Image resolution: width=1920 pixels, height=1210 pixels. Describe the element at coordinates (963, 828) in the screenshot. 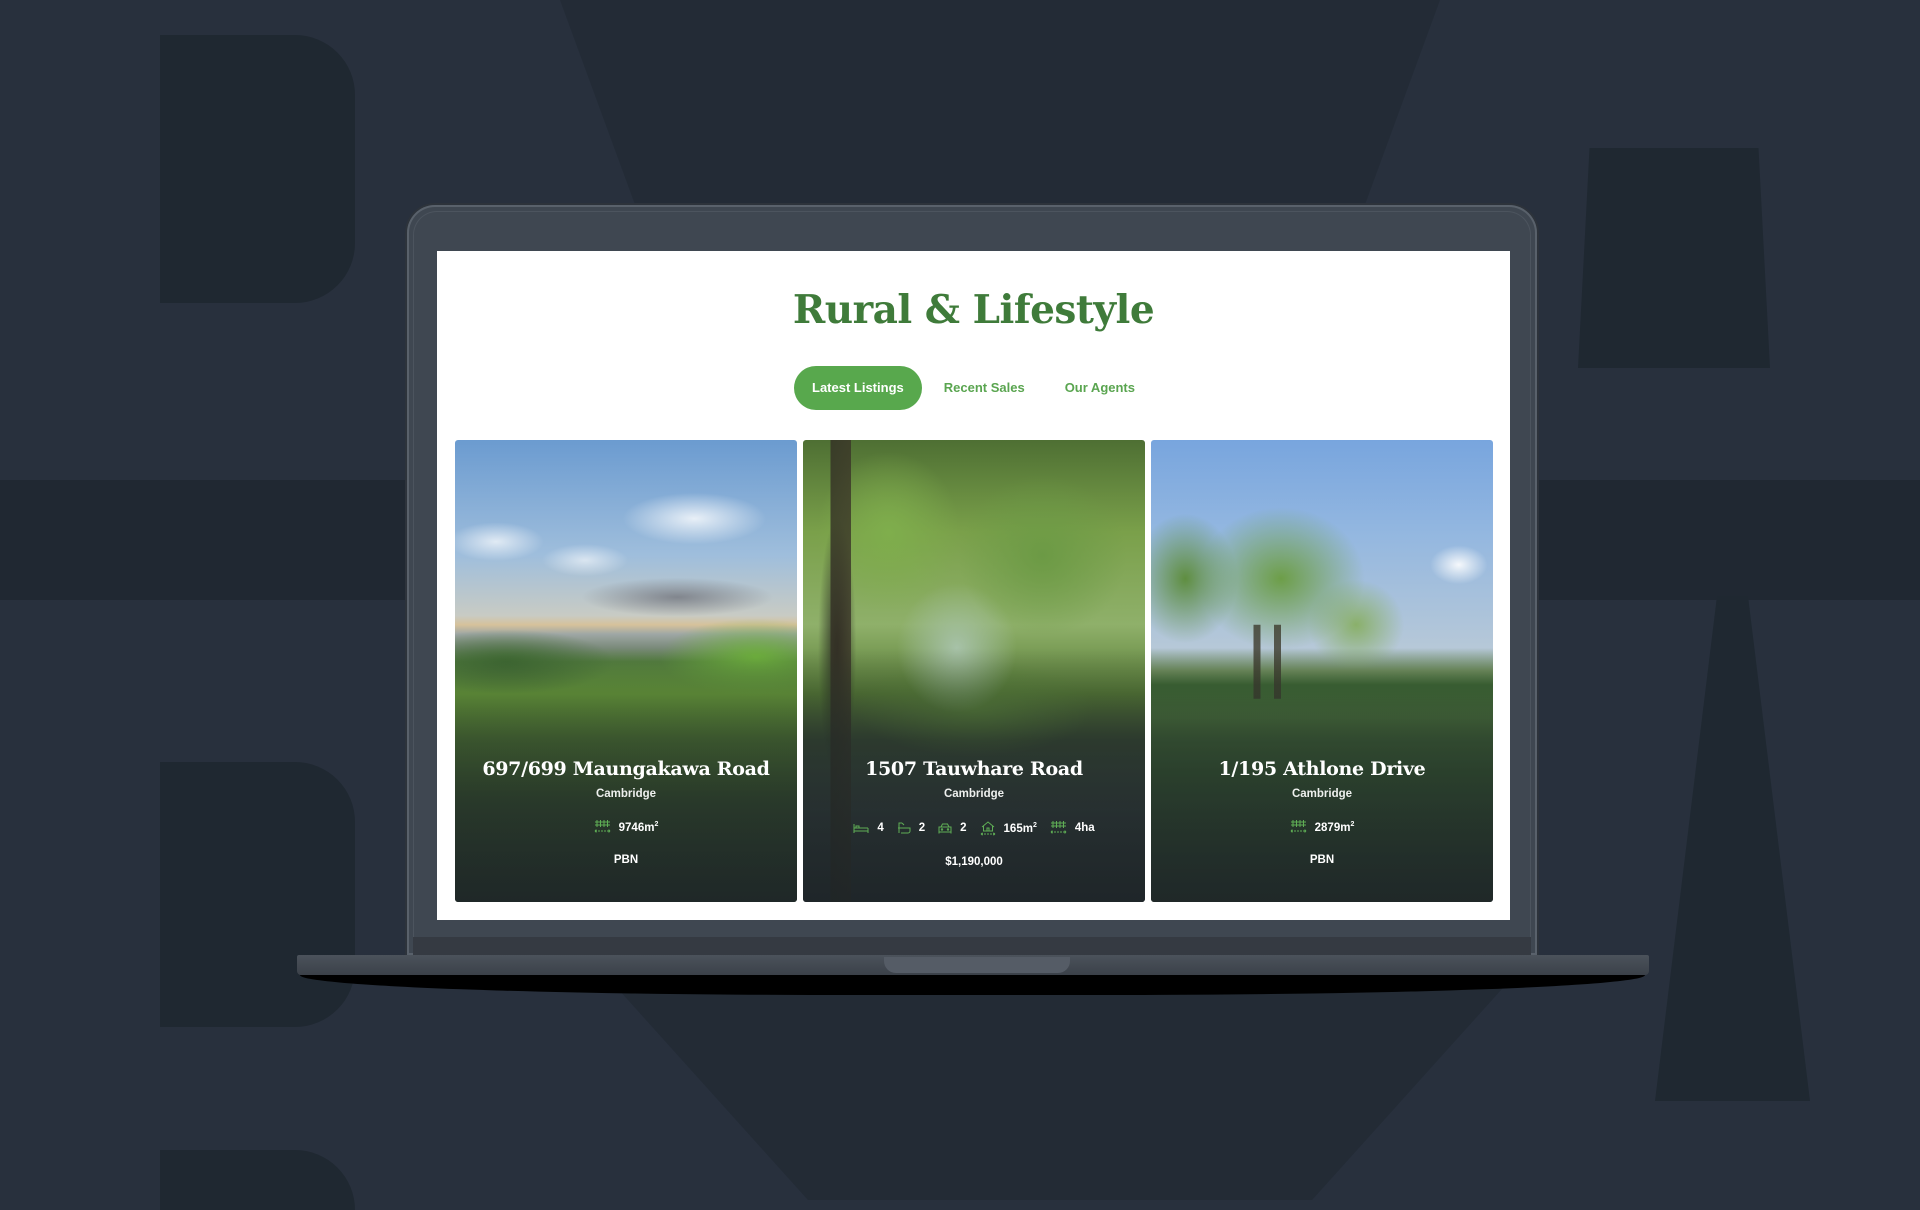

I see `garages-value: 2` at that location.